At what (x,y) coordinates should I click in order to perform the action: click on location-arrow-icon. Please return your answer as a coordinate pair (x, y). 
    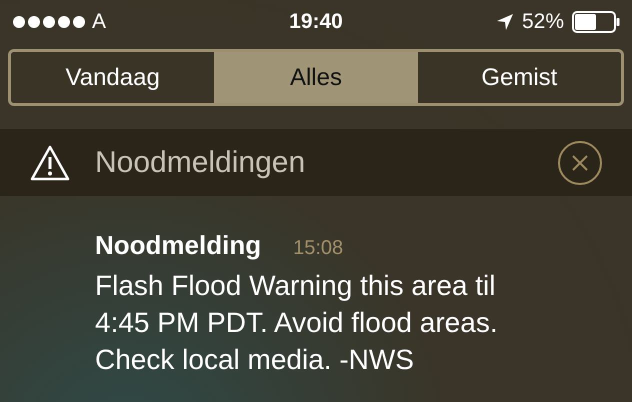
    Looking at the image, I should click on (505, 22).